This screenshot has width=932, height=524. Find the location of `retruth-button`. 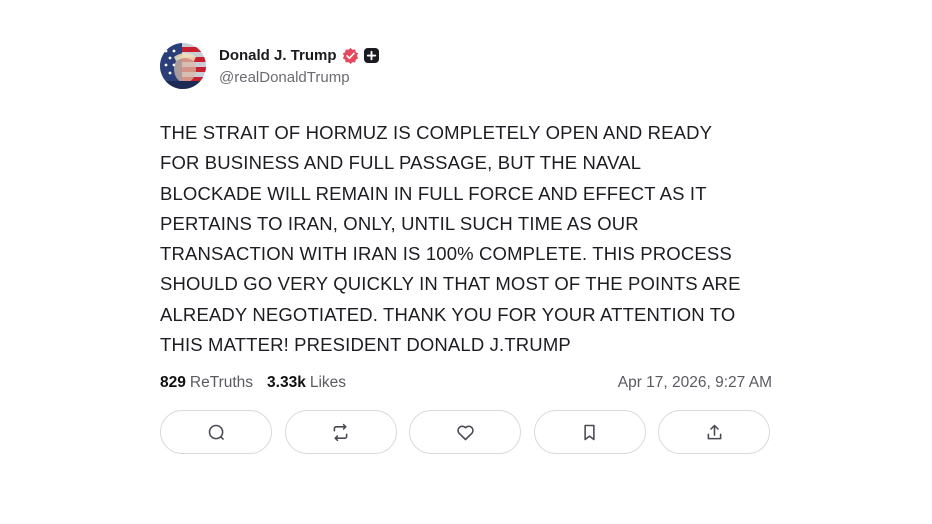

retruth-button is located at coordinates (340, 432).